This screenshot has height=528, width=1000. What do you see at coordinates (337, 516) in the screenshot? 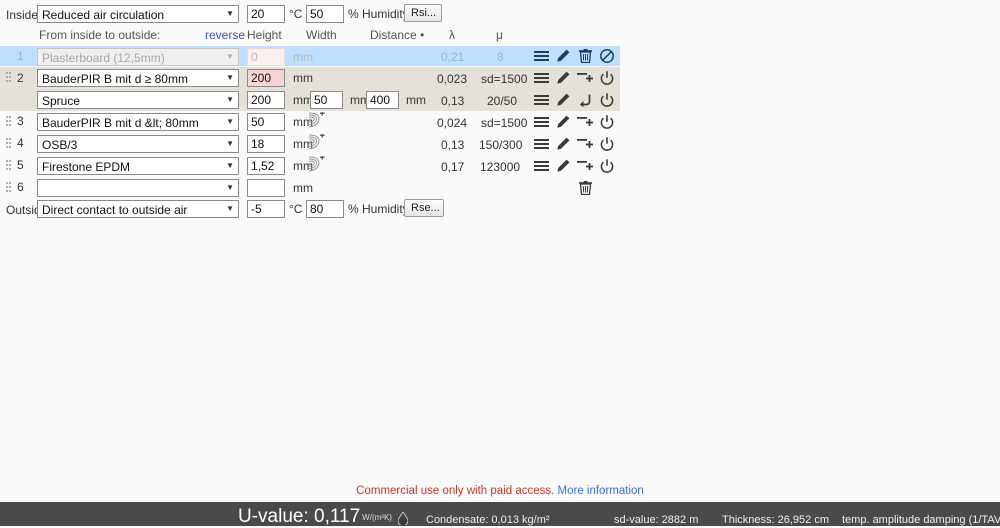
I see `uvalue-number: 0,117` at bounding box center [337, 516].